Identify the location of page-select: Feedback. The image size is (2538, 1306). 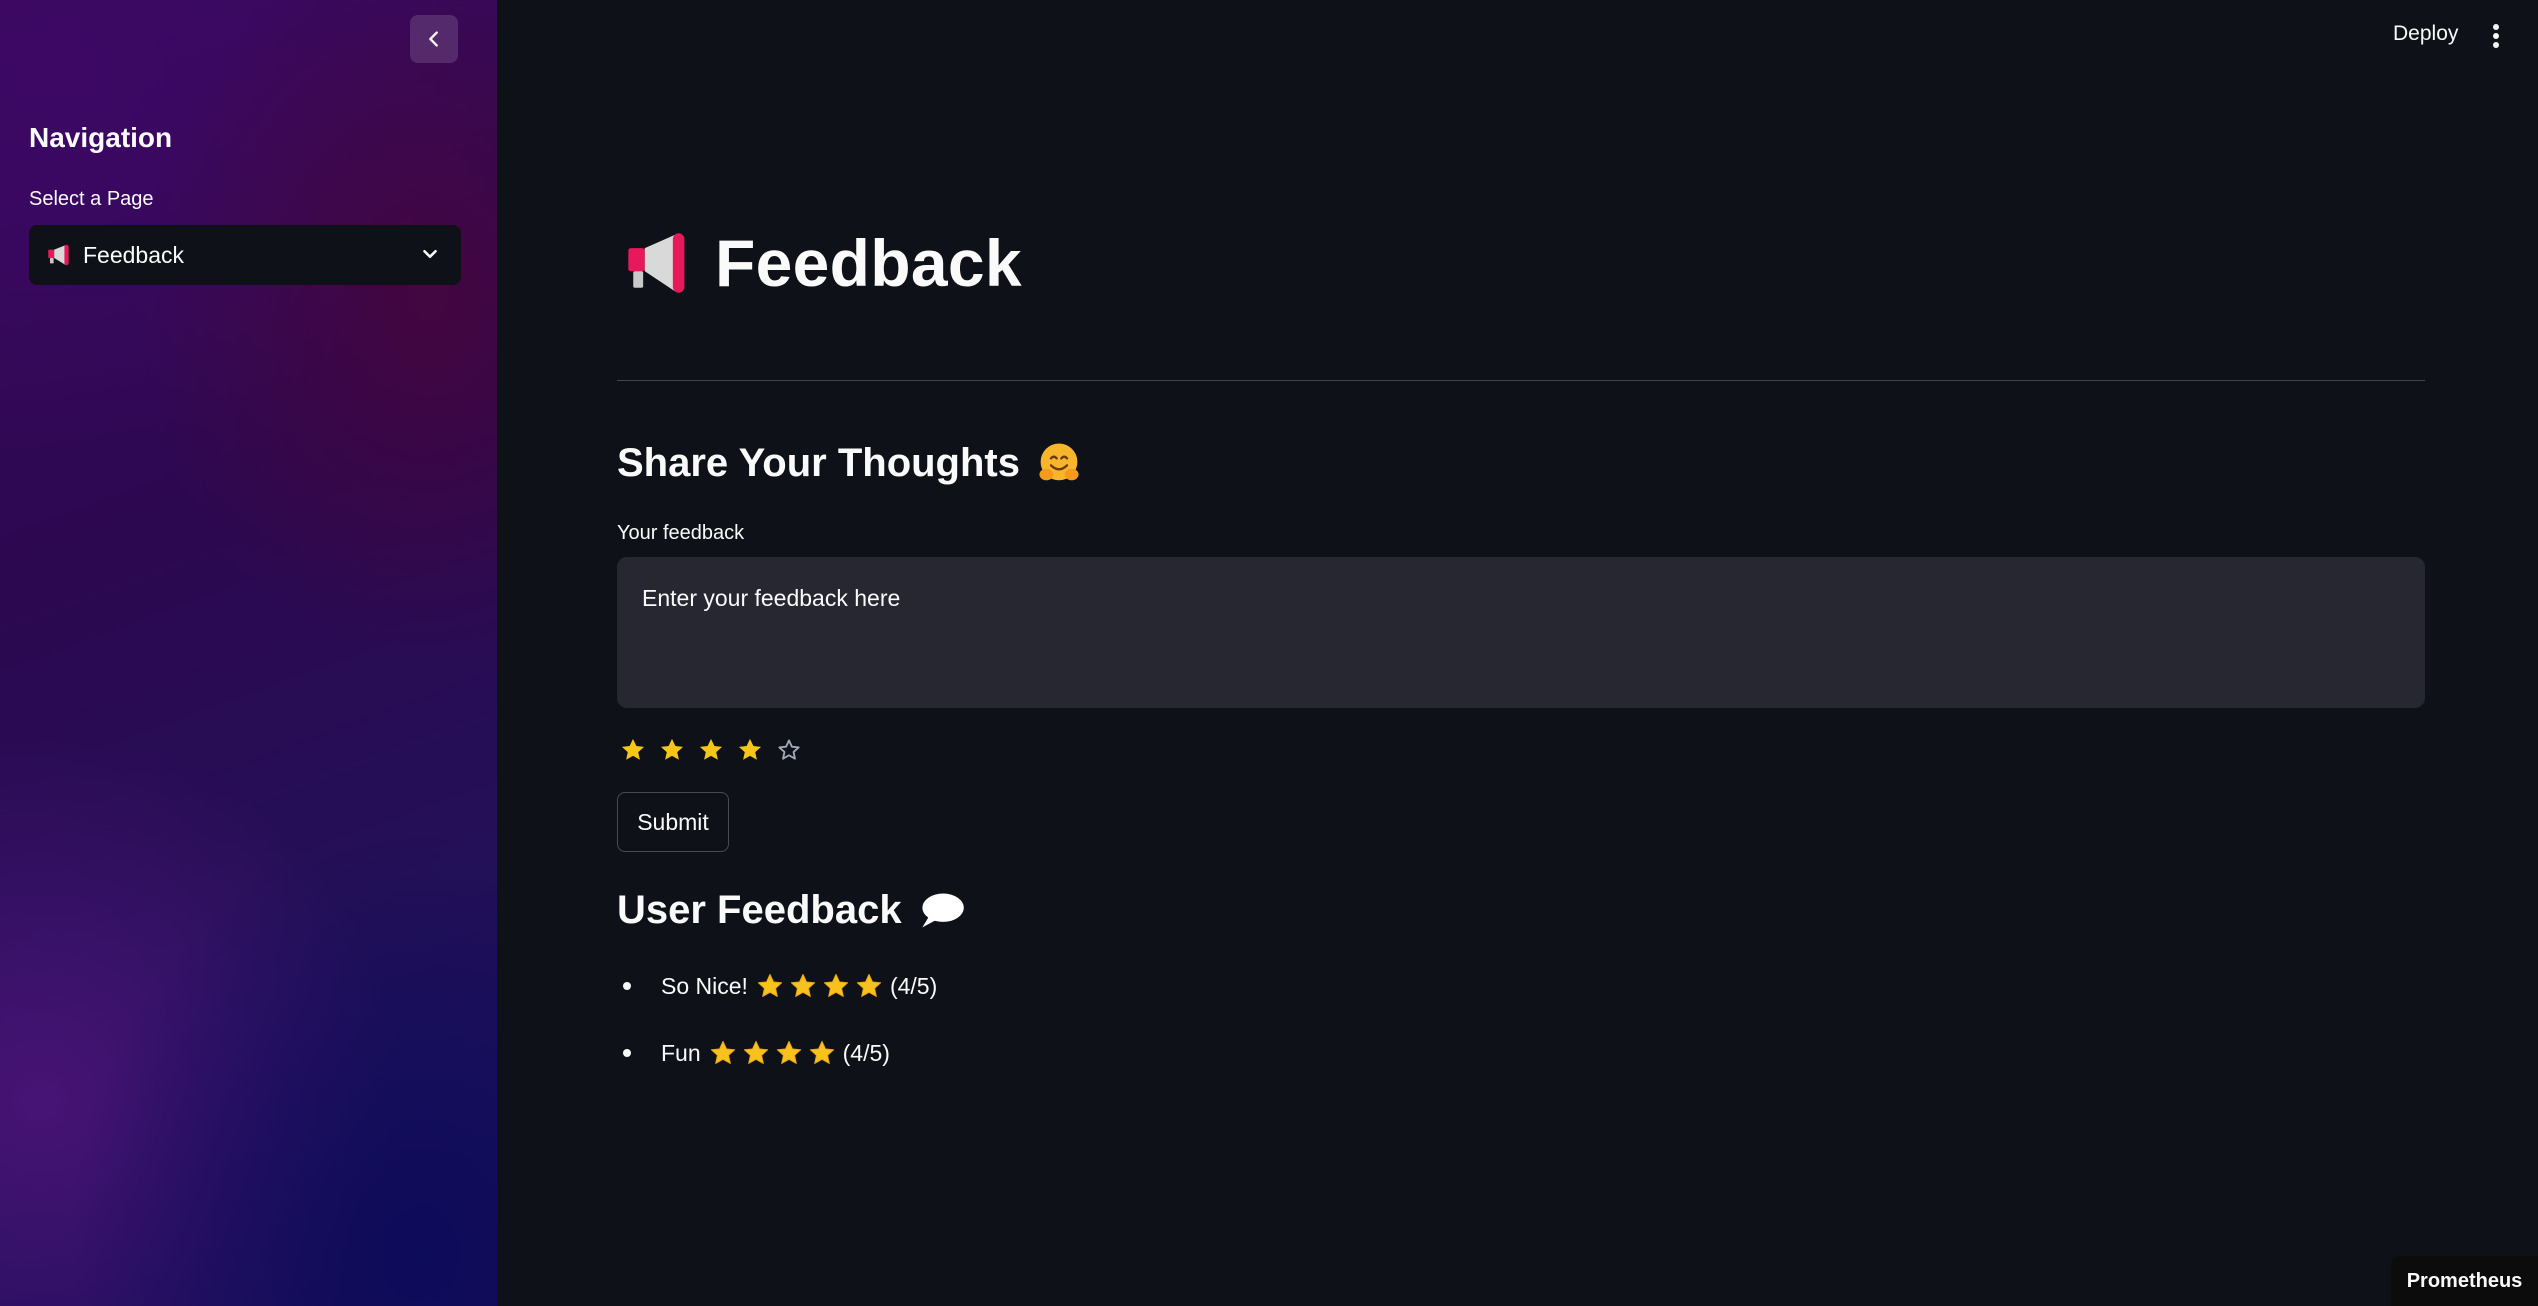
(245, 255).